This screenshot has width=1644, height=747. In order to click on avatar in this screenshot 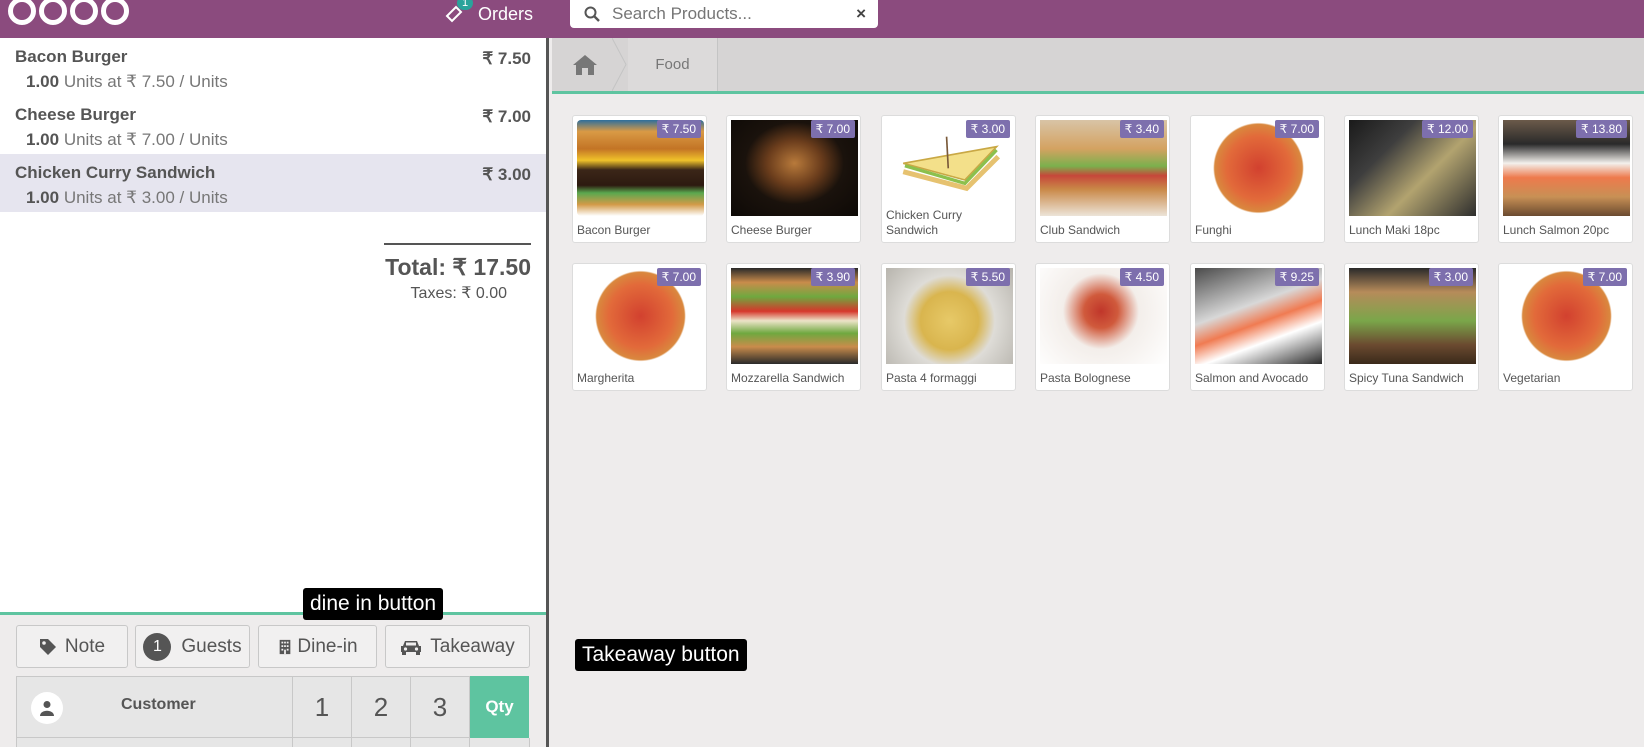, I will do `click(47, 708)`.